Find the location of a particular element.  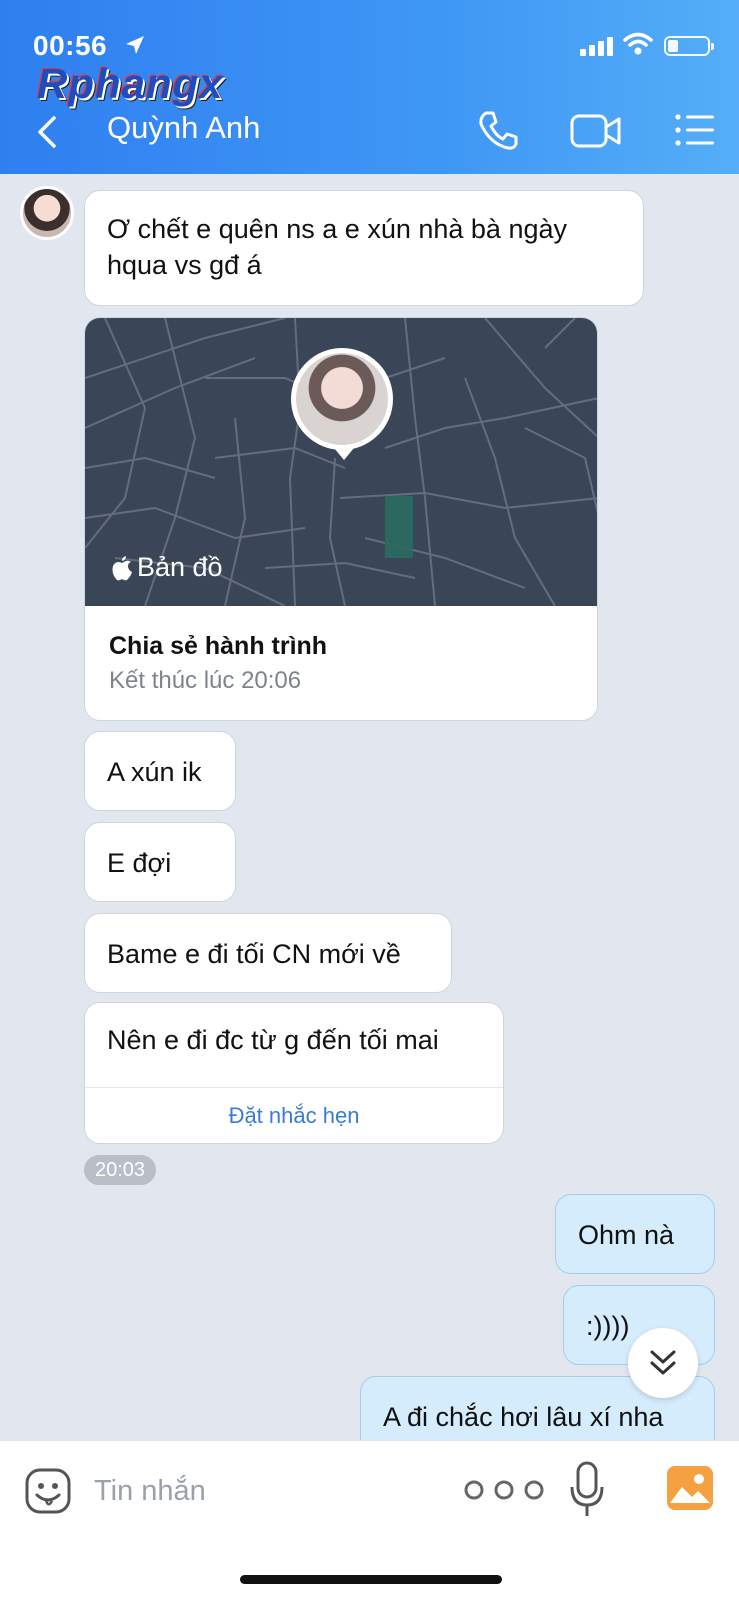

watermark-logo: Rphangx is located at coordinates (130, 83).